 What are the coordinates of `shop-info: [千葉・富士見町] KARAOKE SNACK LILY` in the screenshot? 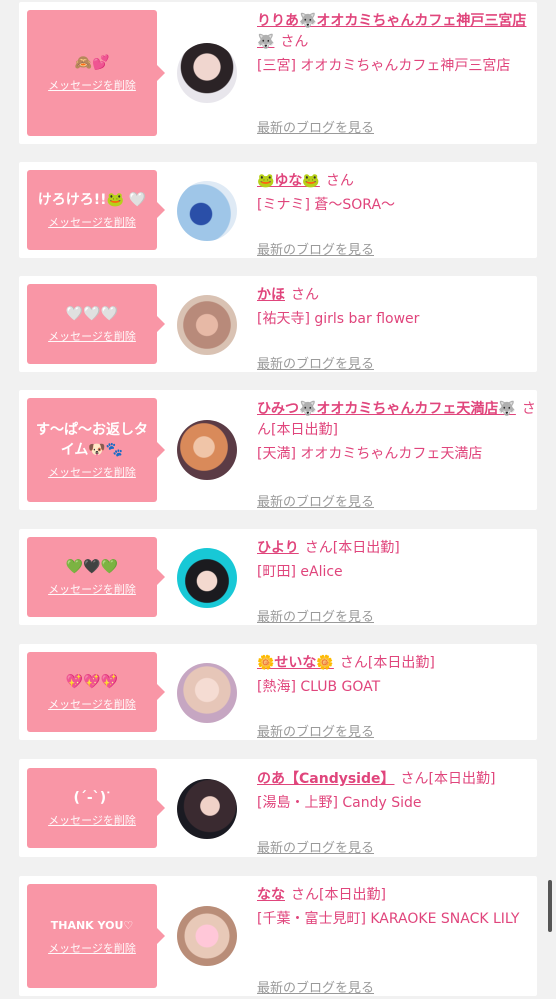 It's located at (388, 919).